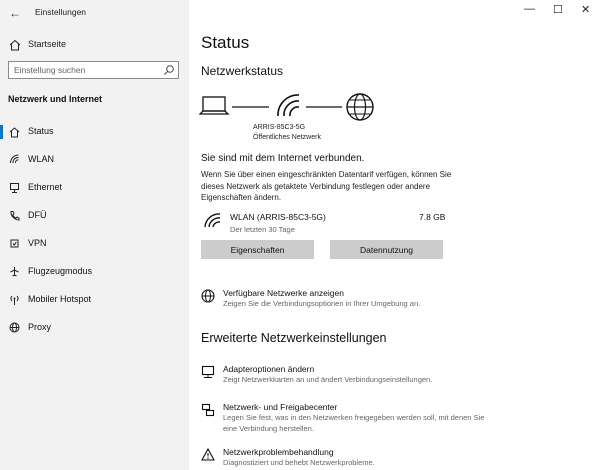 Image resolution: width=600 pixels, height=470 pixels. I want to click on network-status-heading: Netzwerkstatus, so click(242, 71).